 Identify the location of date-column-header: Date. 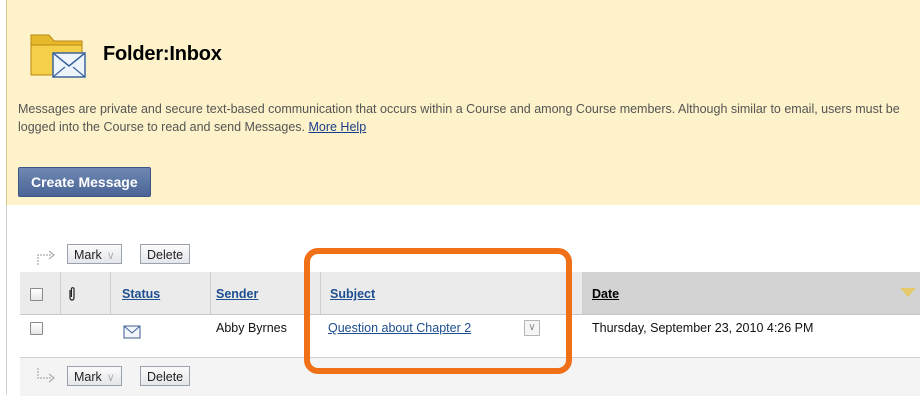
(605, 294).